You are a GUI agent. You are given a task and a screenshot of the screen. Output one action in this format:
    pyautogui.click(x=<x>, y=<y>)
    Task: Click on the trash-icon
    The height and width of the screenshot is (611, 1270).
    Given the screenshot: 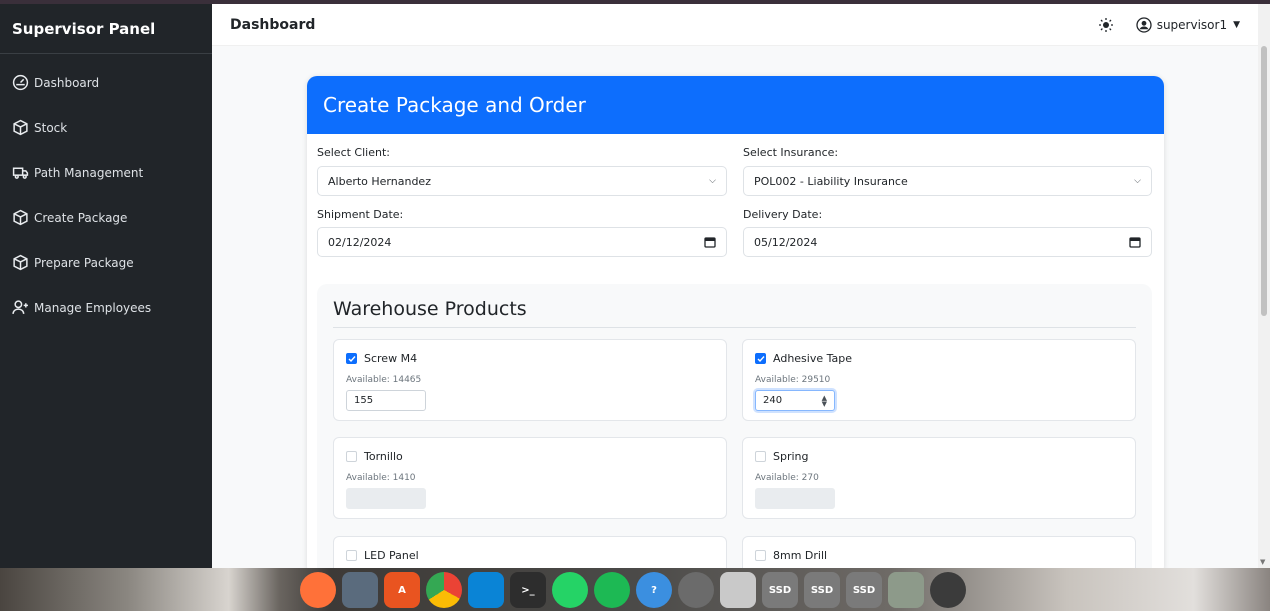 What is the action you would take?
    pyautogui.click(x=906, y=590)
    